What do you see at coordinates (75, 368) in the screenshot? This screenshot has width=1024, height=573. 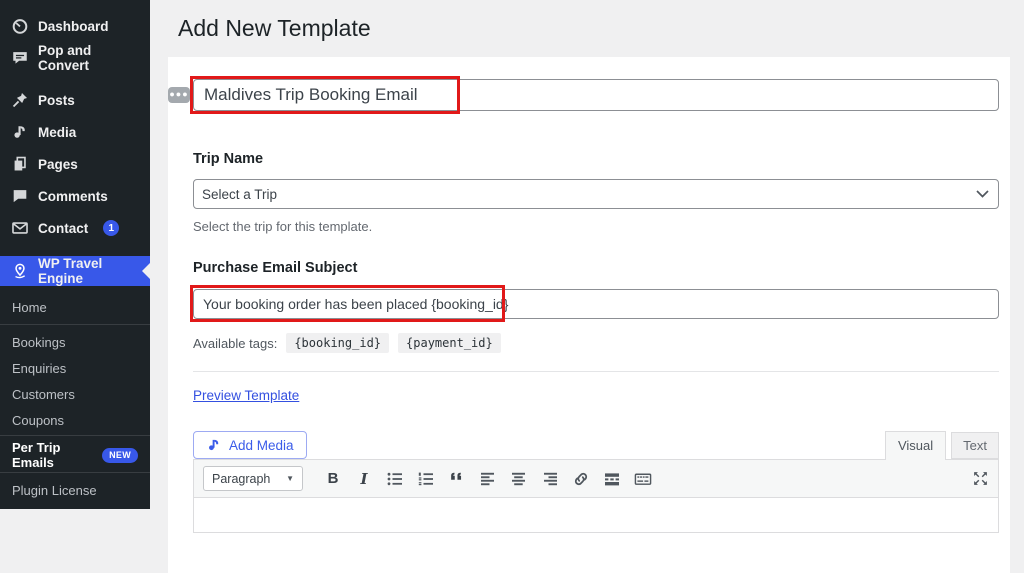 I see `submenu-item-enquiries: Enquiries` at bounding box center [75, 368].